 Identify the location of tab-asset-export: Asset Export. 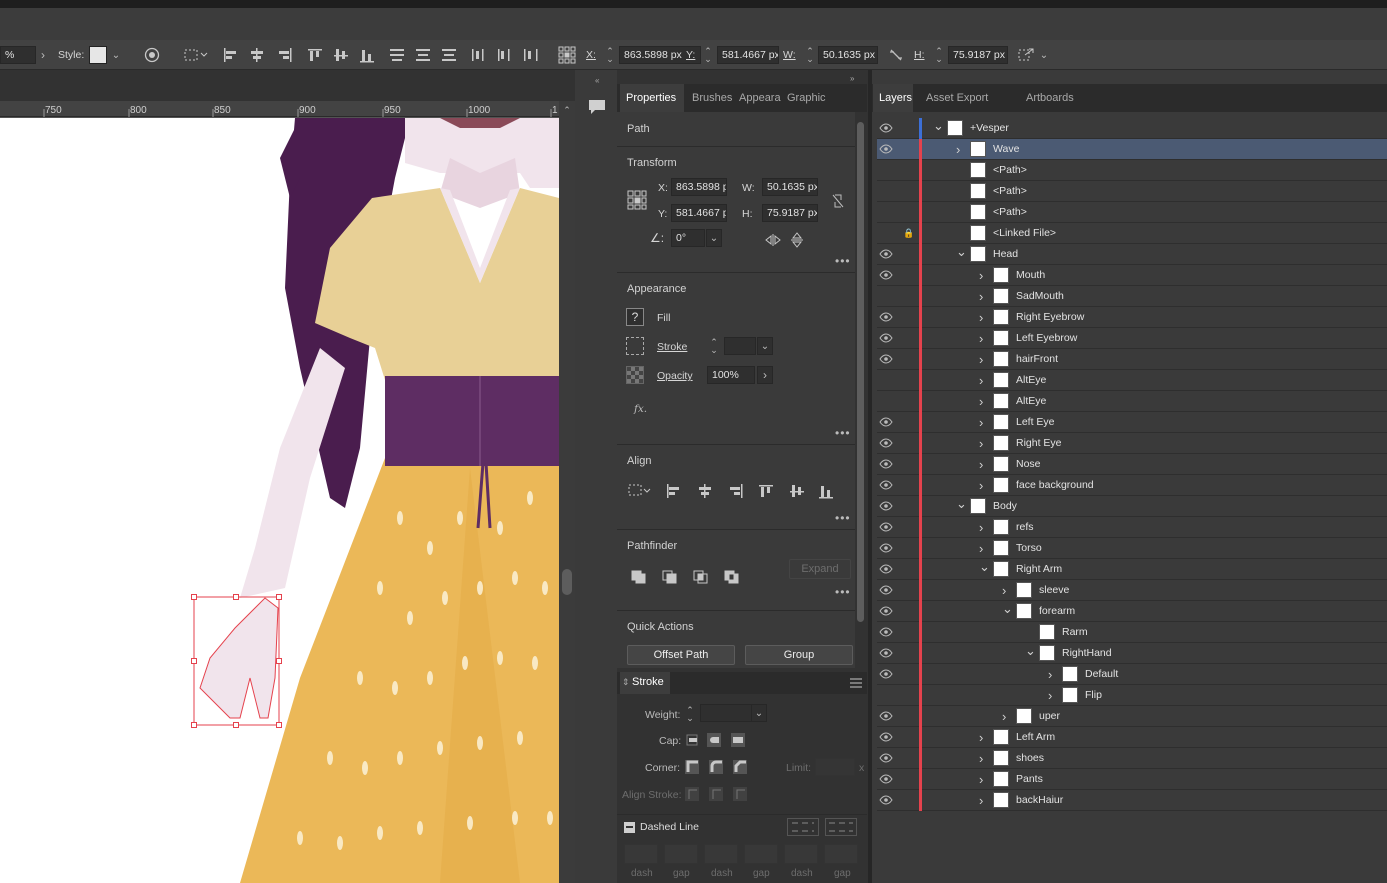
(957, 98).